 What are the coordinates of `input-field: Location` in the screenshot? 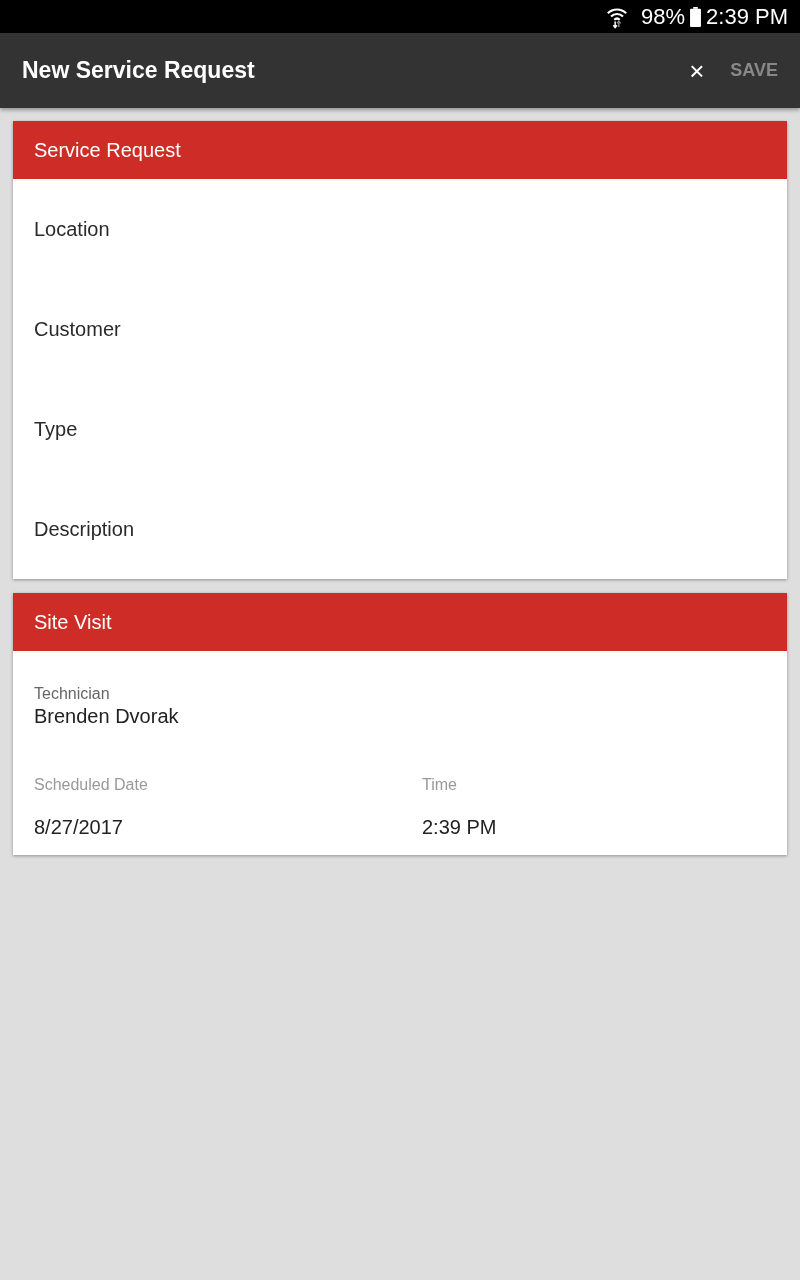 It's located at (400, 229).